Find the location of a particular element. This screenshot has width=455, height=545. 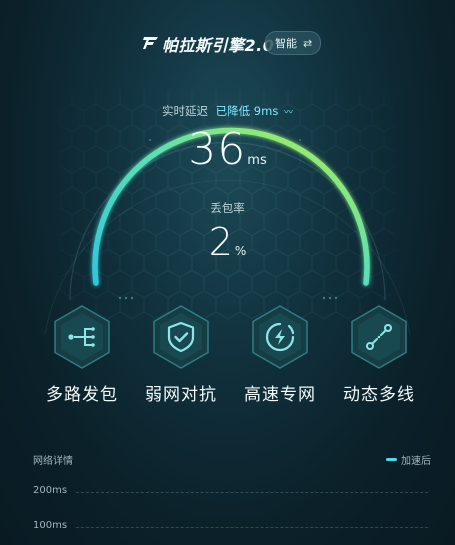

swap-icon: ⇄ is located at coordinates (308, 43).